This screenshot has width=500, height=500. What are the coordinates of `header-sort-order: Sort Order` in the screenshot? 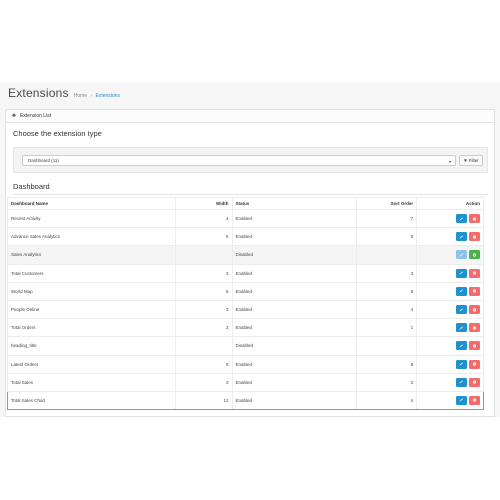 It's located at (387, 203).